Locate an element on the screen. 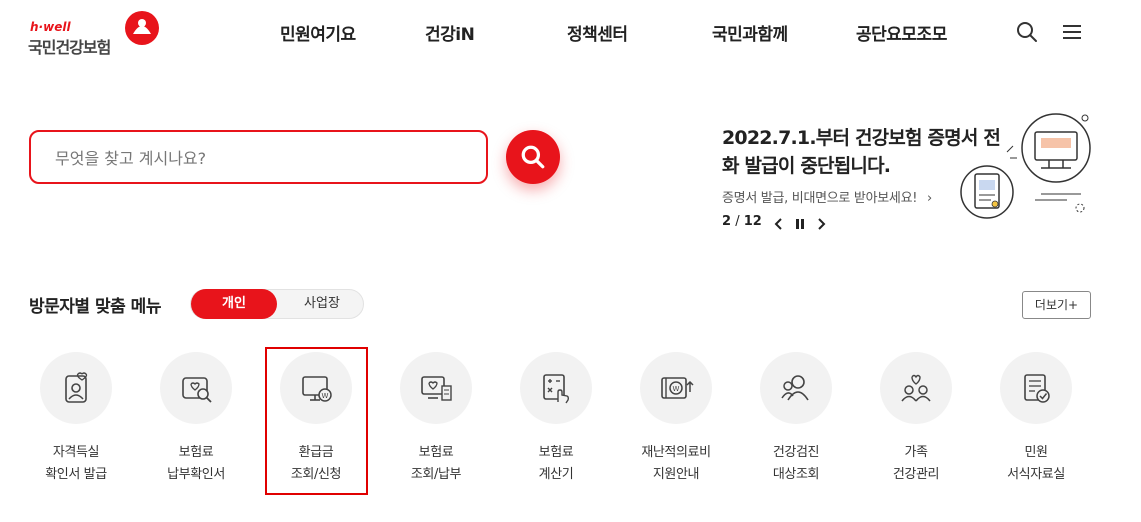 Image resolution: width=1141 pixels, height=522 pixels. notice-pager: 2 / 12 is located at coordinates (742, 221).